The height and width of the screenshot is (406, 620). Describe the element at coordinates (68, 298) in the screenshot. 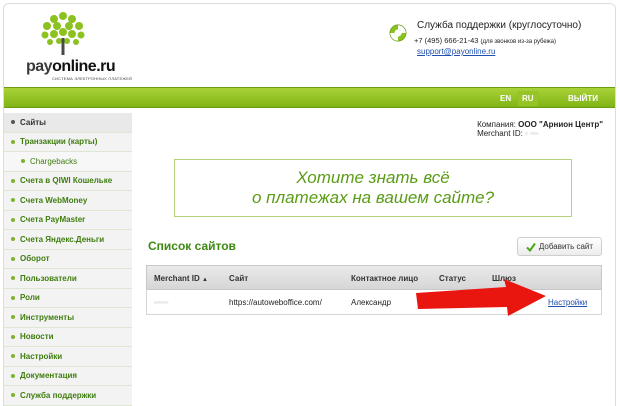

I see `sidebar-item-roles: Роли` at that location.